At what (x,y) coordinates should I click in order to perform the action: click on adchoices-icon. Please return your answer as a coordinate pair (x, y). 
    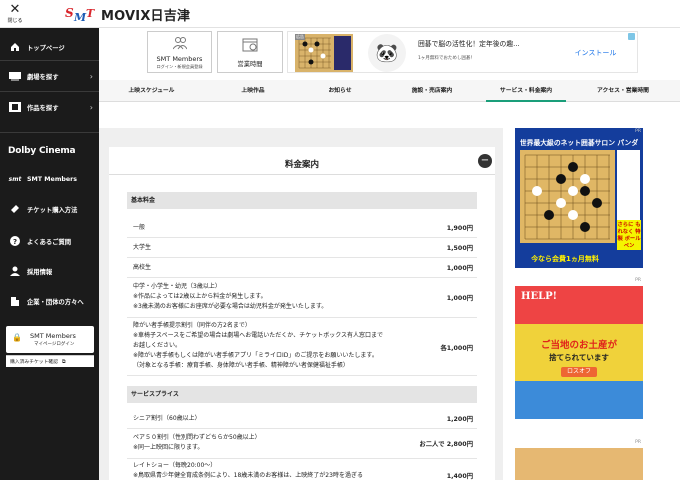
    Looking at the image, I should click on (631, 36).